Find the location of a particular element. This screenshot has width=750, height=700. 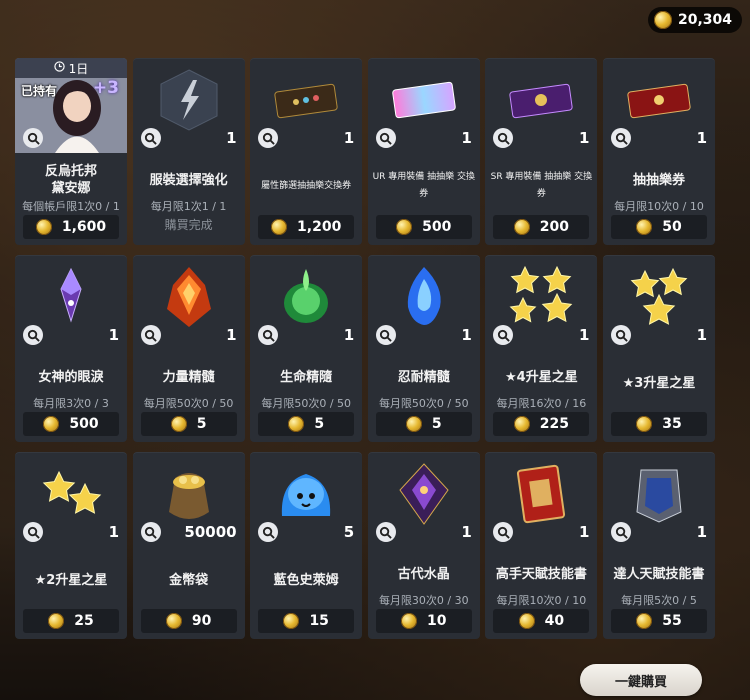

price-button: 35 is located at coordinates (659, 424).